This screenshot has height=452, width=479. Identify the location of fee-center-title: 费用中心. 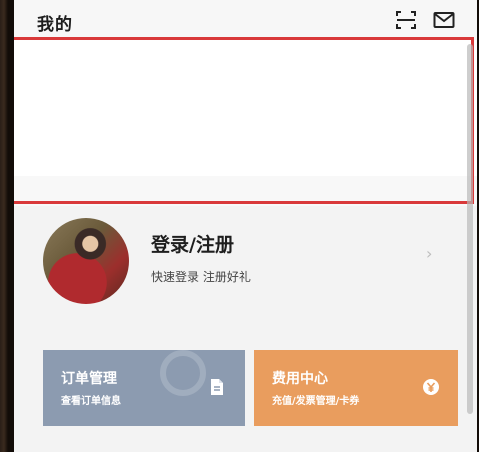
(300, 379).